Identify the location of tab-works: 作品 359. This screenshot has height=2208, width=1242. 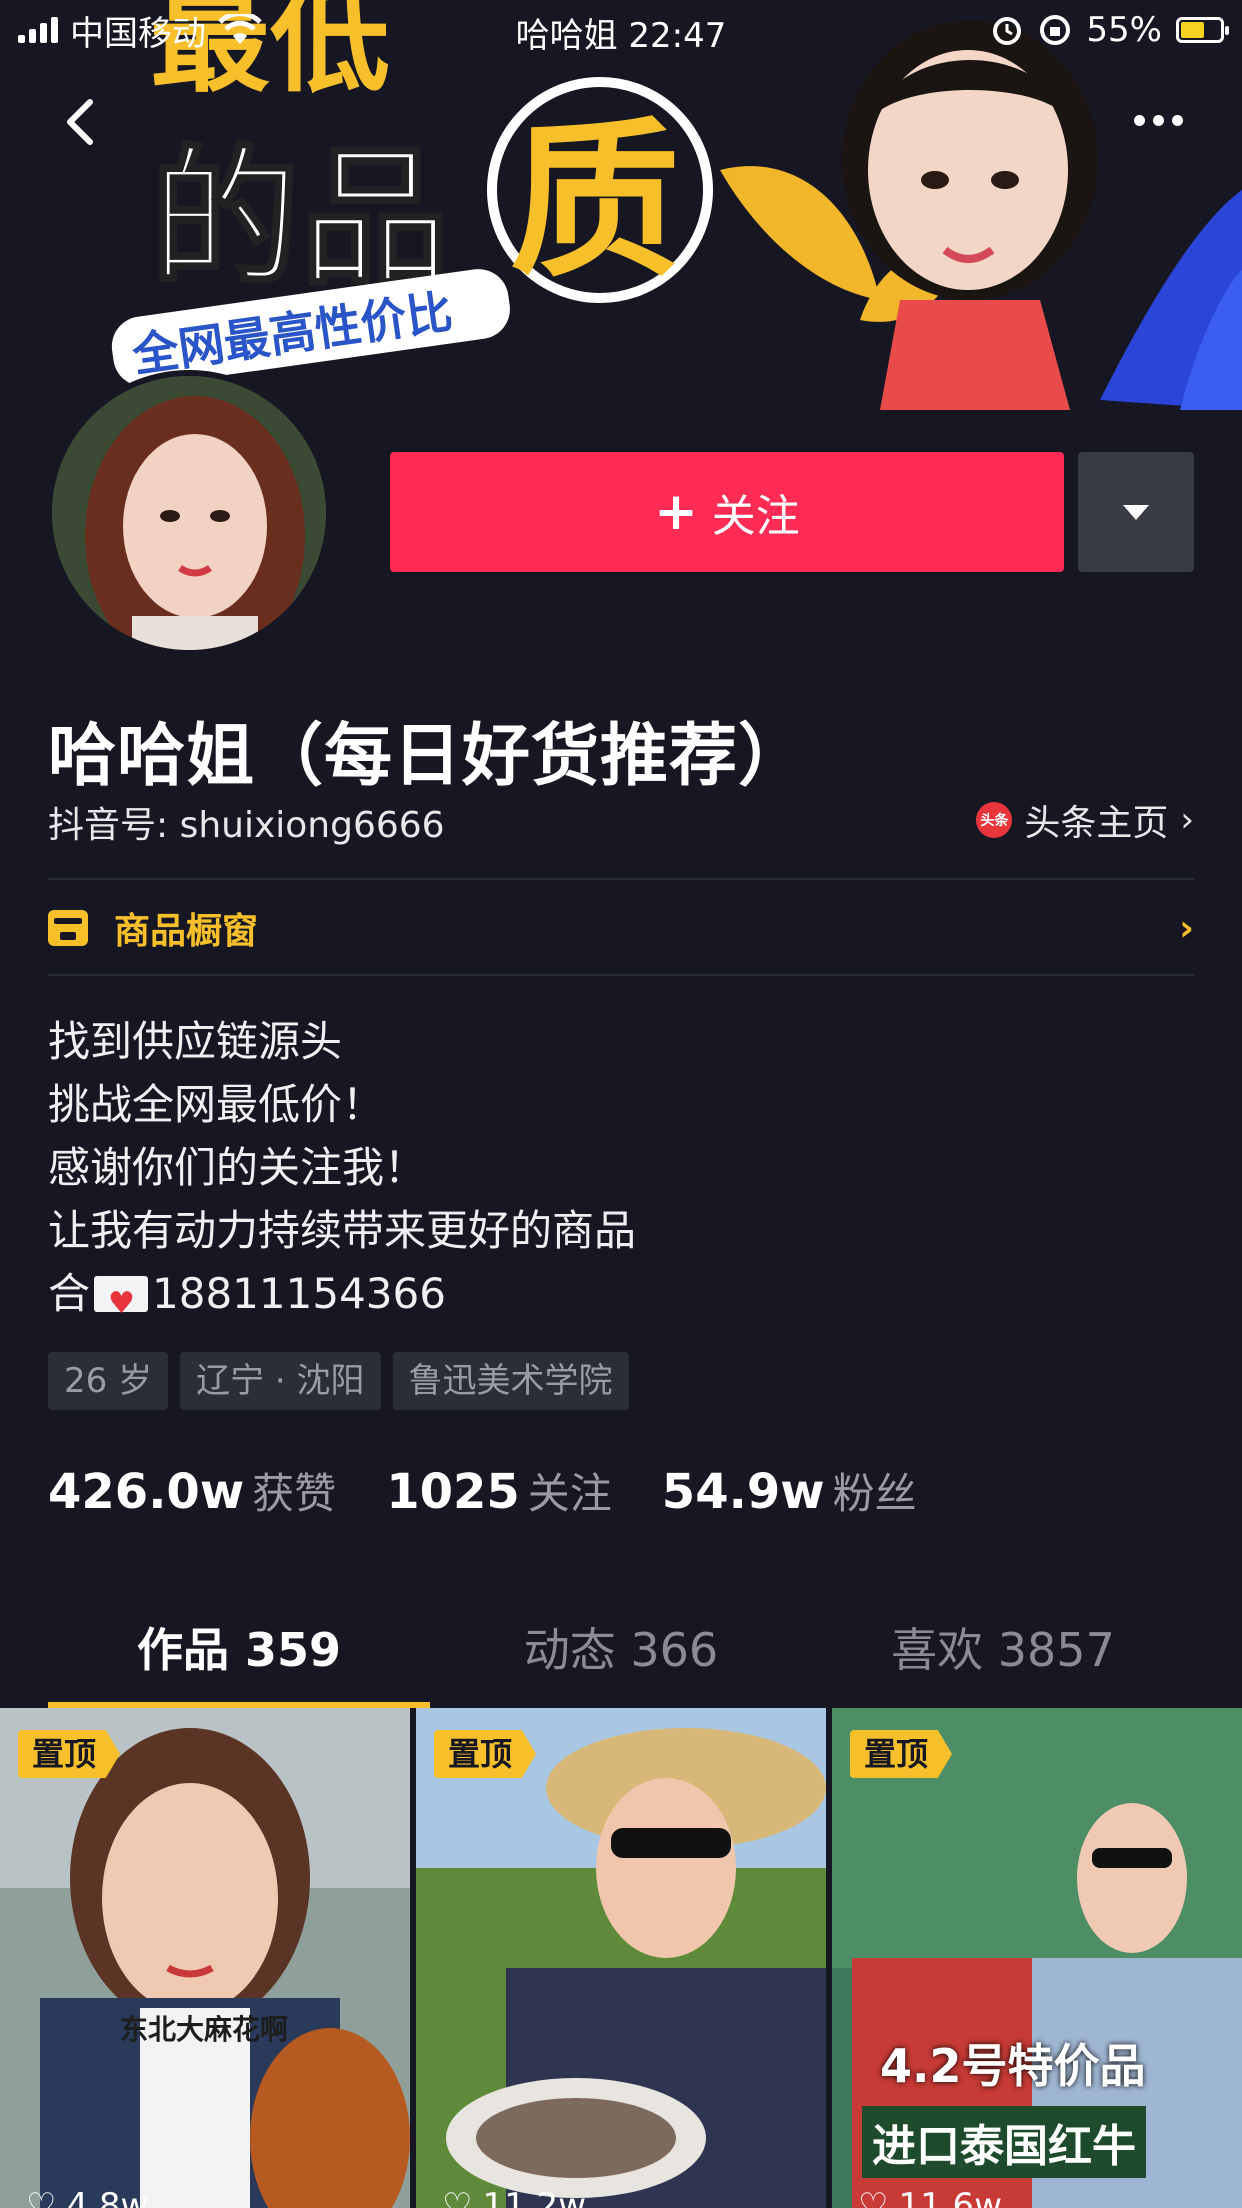
(239, 1655).